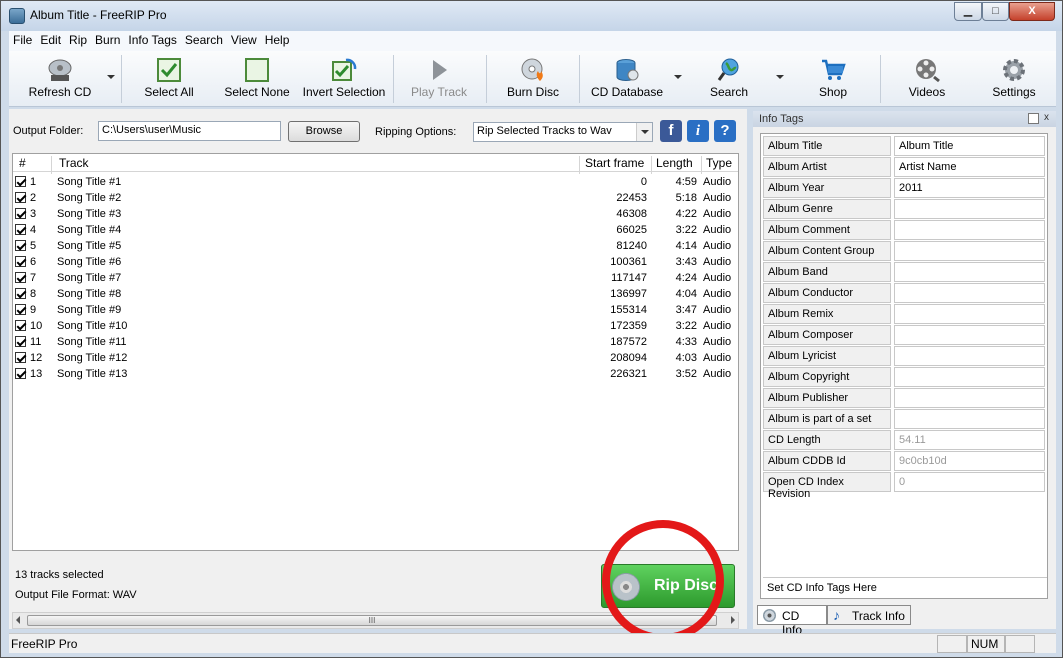 This screenshot has width=1063, height=658. I want to click on menu-help: Help, so click(277, 39).